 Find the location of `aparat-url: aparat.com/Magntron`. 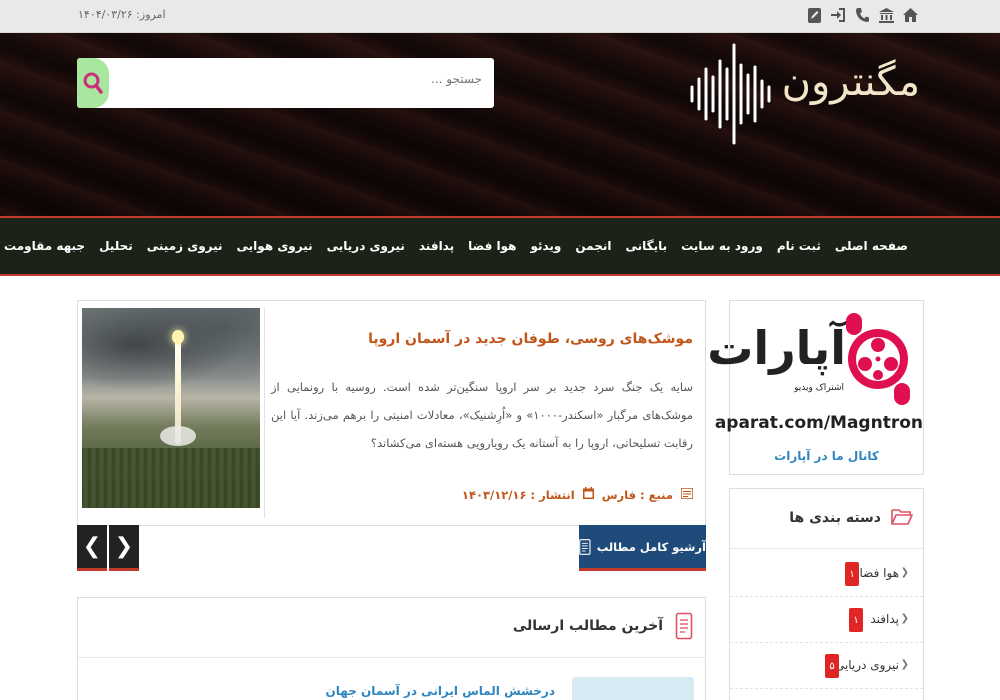

aparat-url: aparat.com/Magntron is located at coordinates (819, 423).